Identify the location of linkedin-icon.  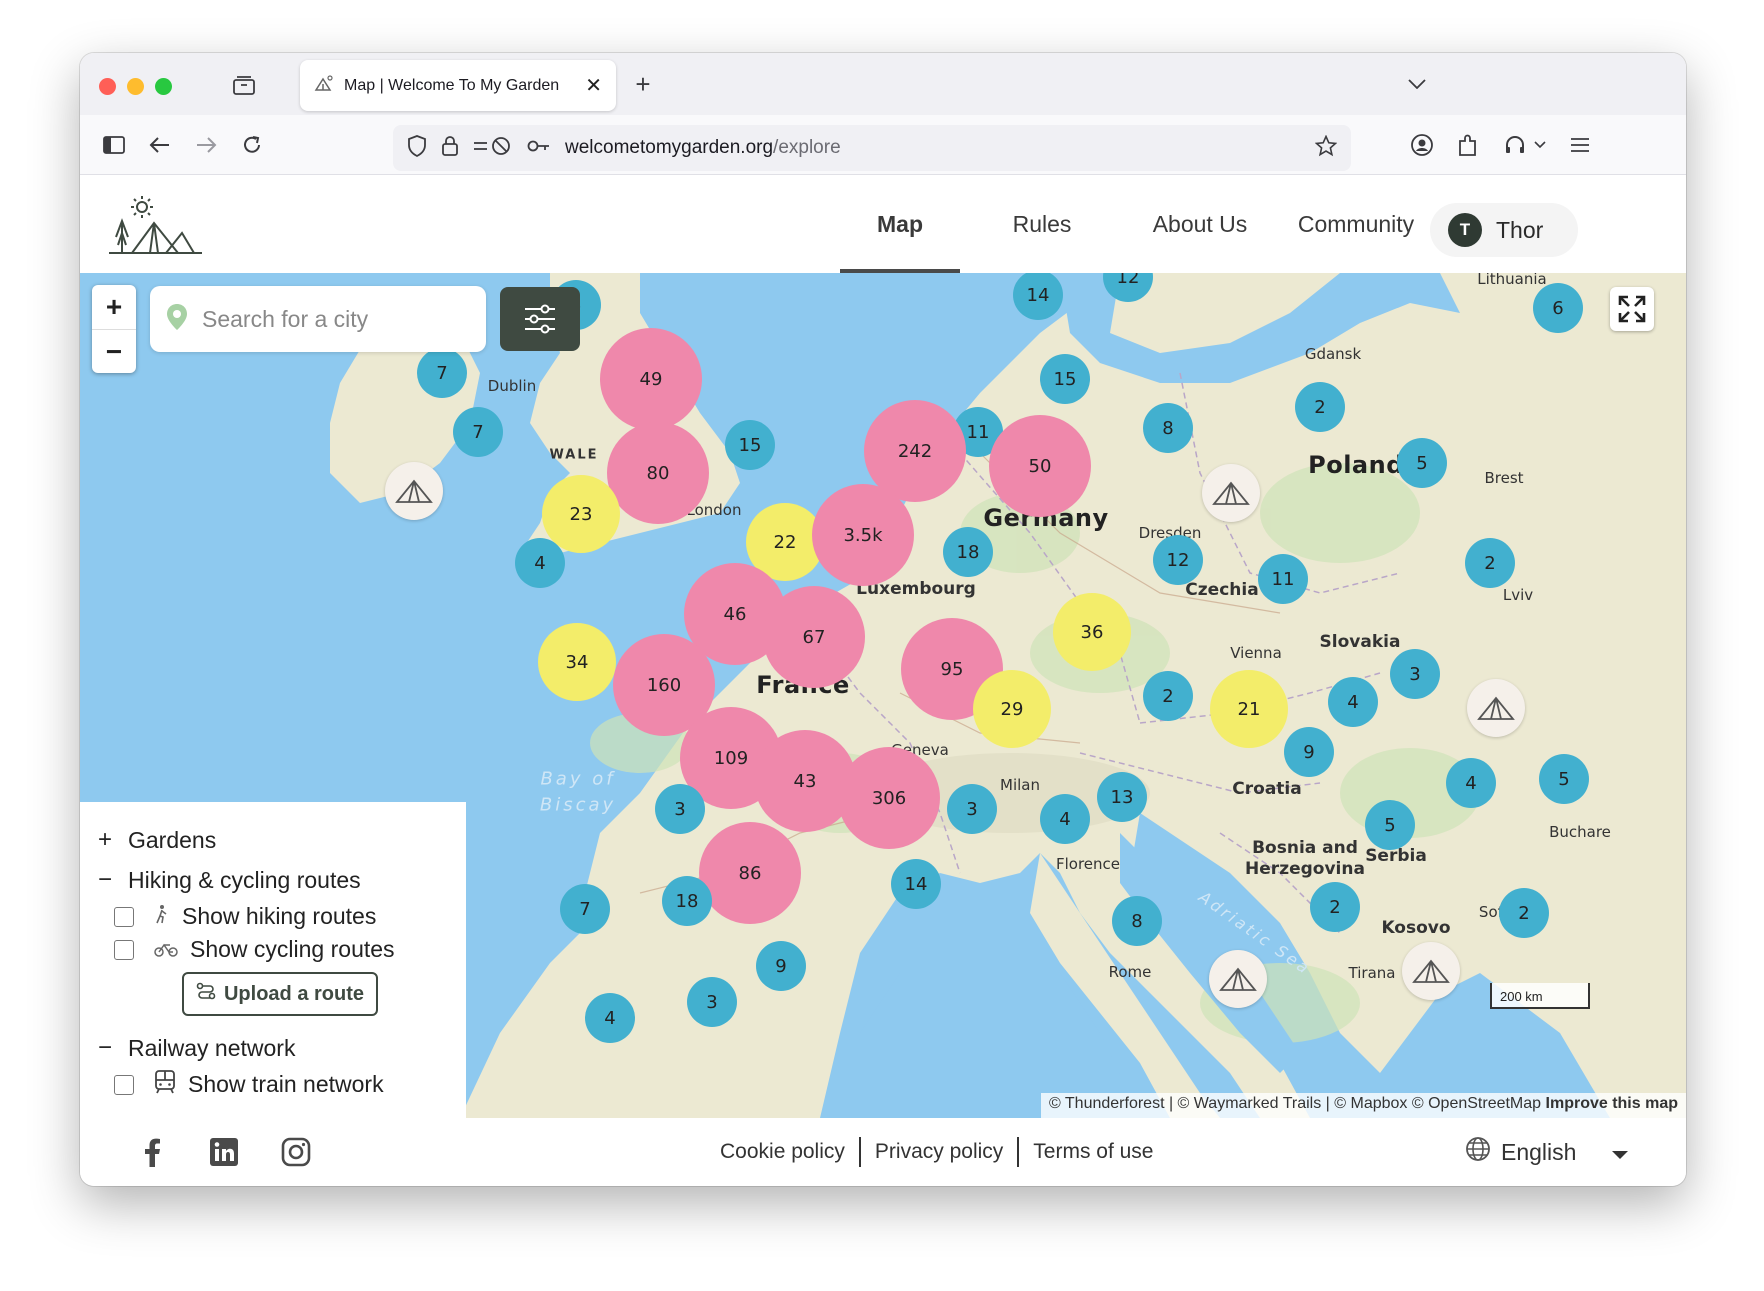
(224, 1152).